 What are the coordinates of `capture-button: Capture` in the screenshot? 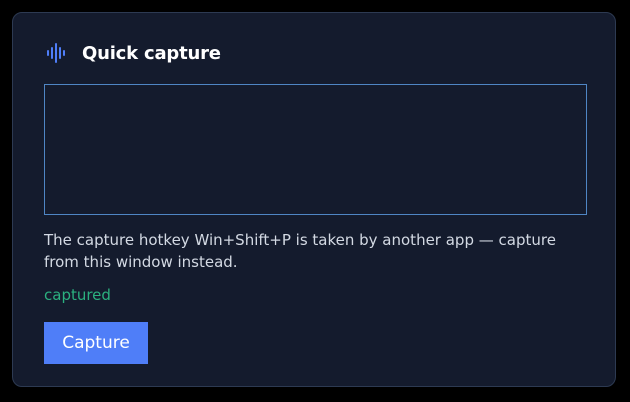 It's located at (96, 343).